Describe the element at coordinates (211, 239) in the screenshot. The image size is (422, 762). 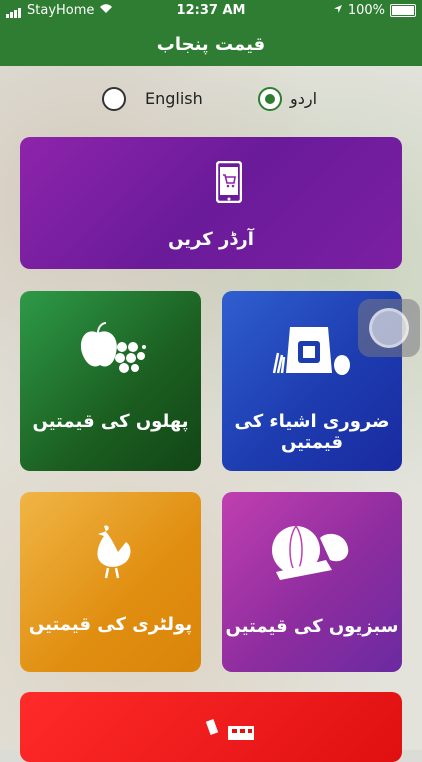
I see `order-label: آرڈر کریں` at that location.